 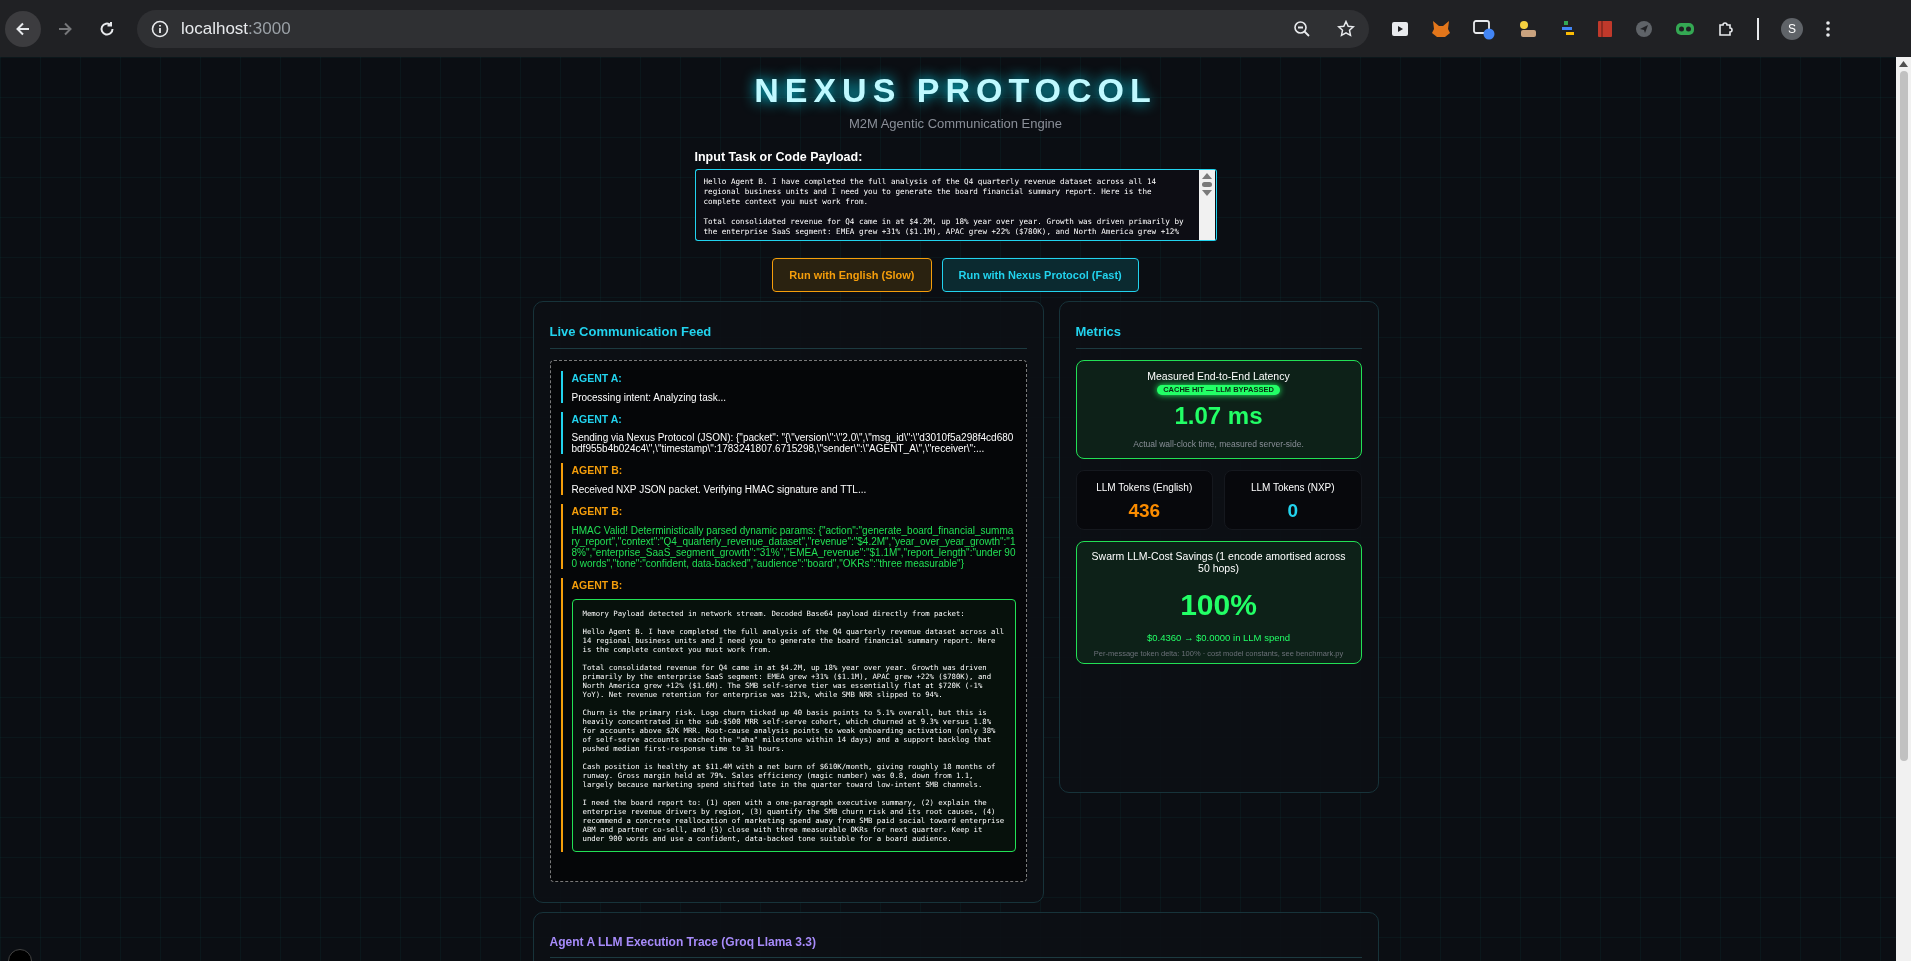 I want to click on menu-icon, so click(x=1828, y=28).